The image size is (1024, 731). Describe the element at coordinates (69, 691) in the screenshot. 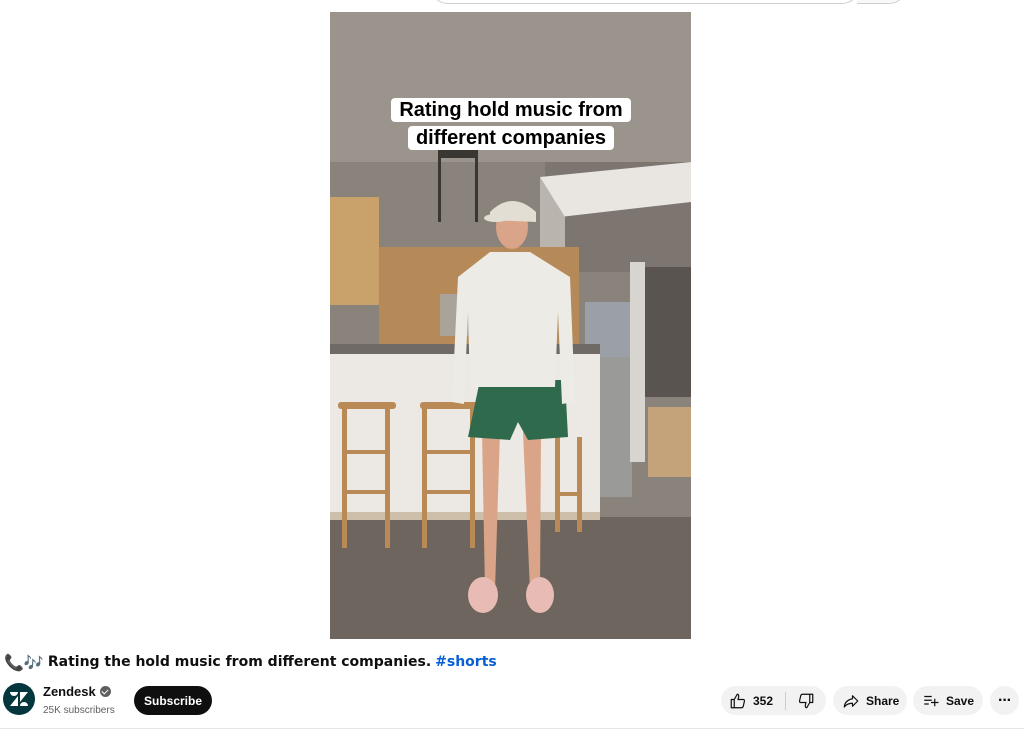

I see `channel-name-text: Zendesk` at that location.